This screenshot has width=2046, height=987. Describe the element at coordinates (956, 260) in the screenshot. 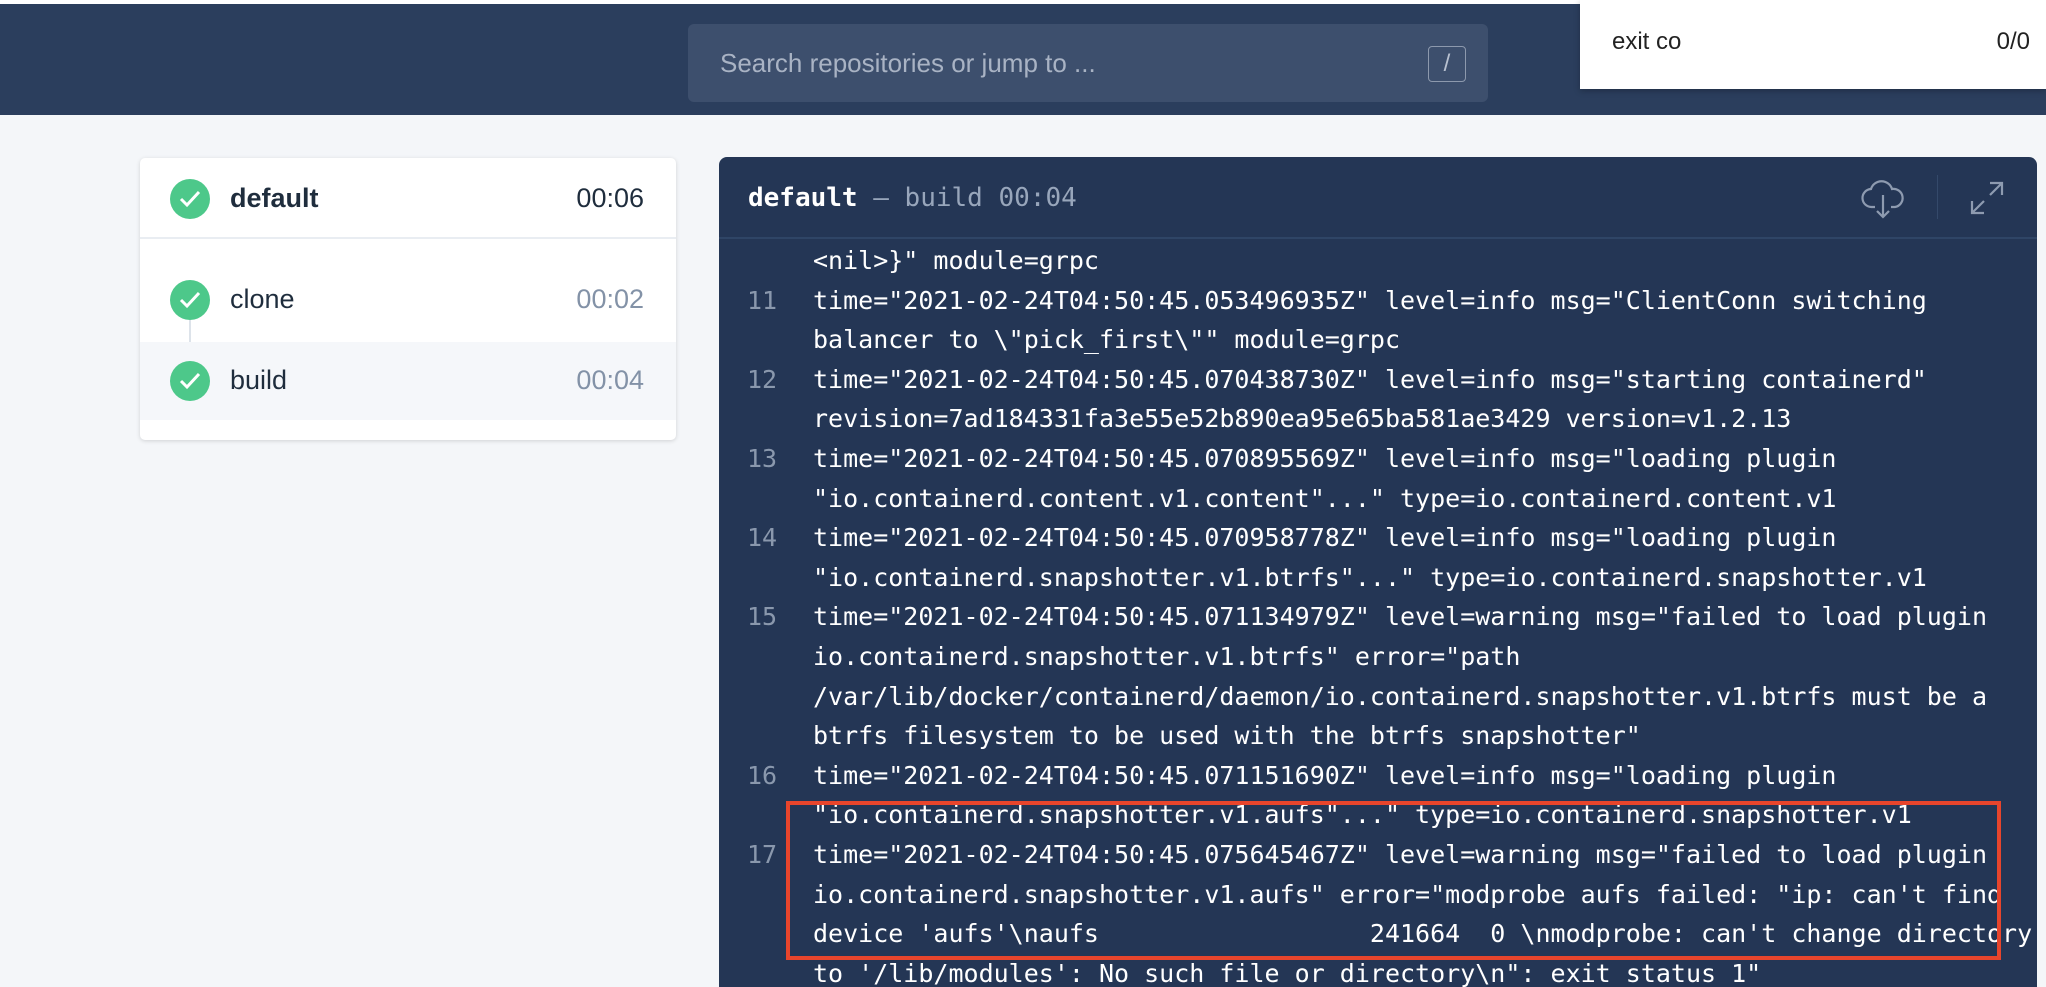

I see `line-text: <nil>}" module=grpc` at that location.